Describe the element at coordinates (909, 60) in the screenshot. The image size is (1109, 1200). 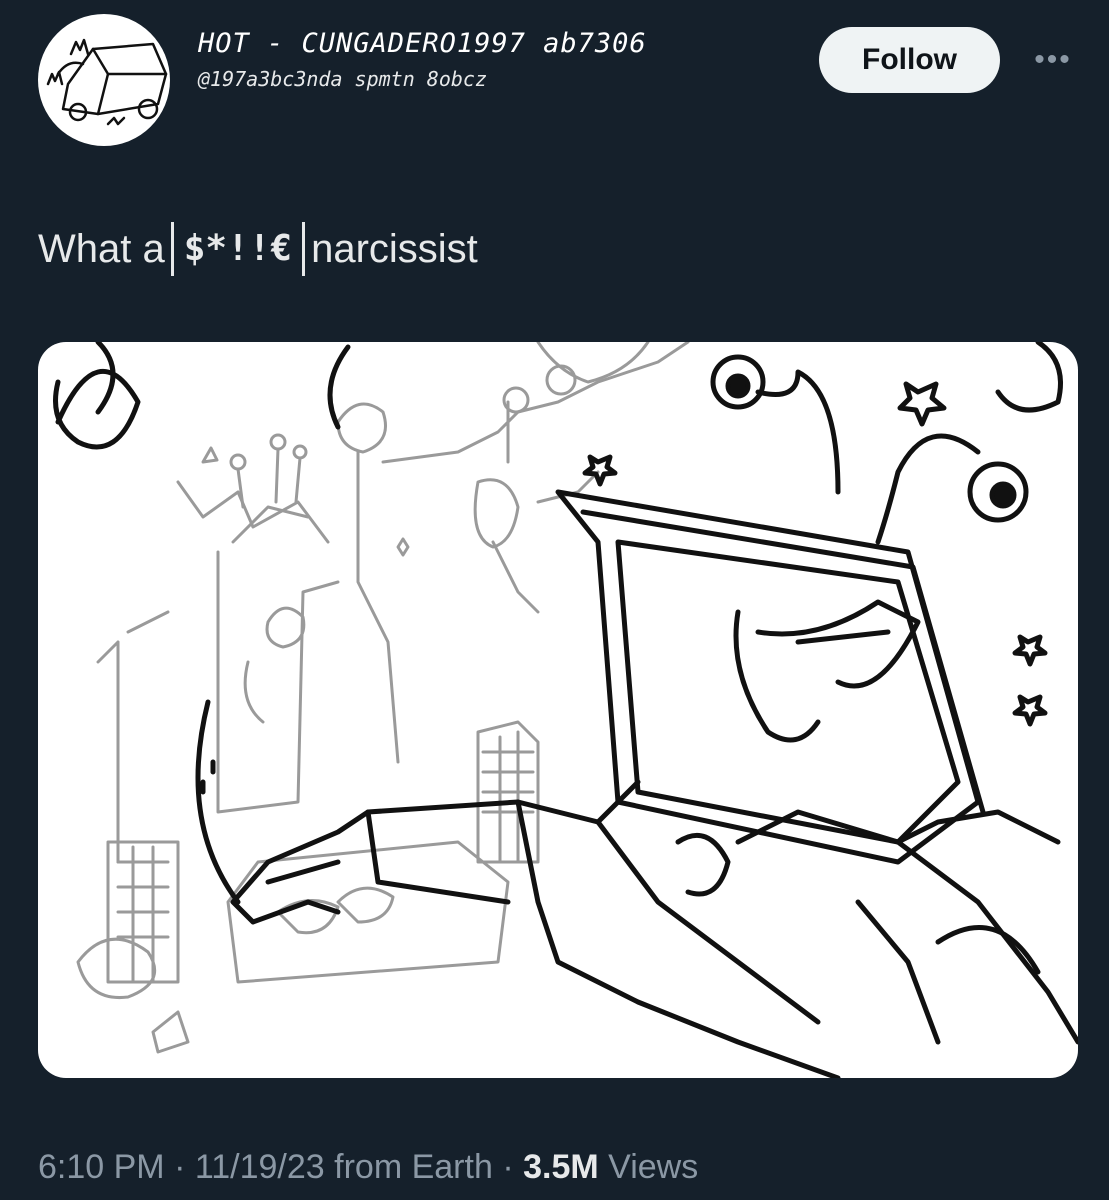
I see `follow-button: Follow` at that location.